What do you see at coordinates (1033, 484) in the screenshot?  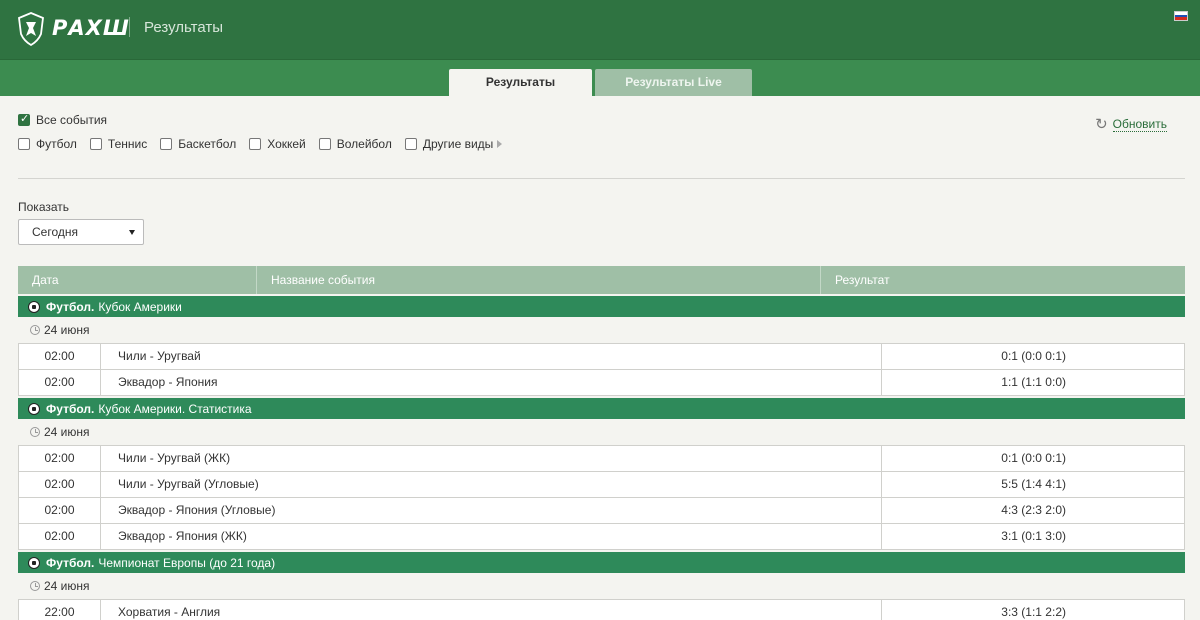 I see `event-result: 5:5 (1:4 4:1)` at bounding box center [1033, 484].